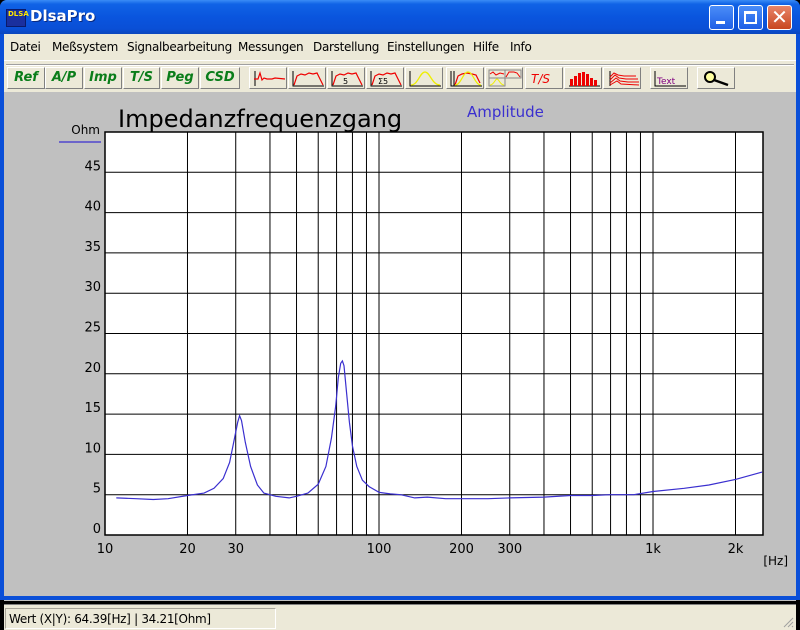  Describe the element at coordinates (400, 17) in the screenshot. I see `title-bar: DLSA DlsaPro ✕` at that location.